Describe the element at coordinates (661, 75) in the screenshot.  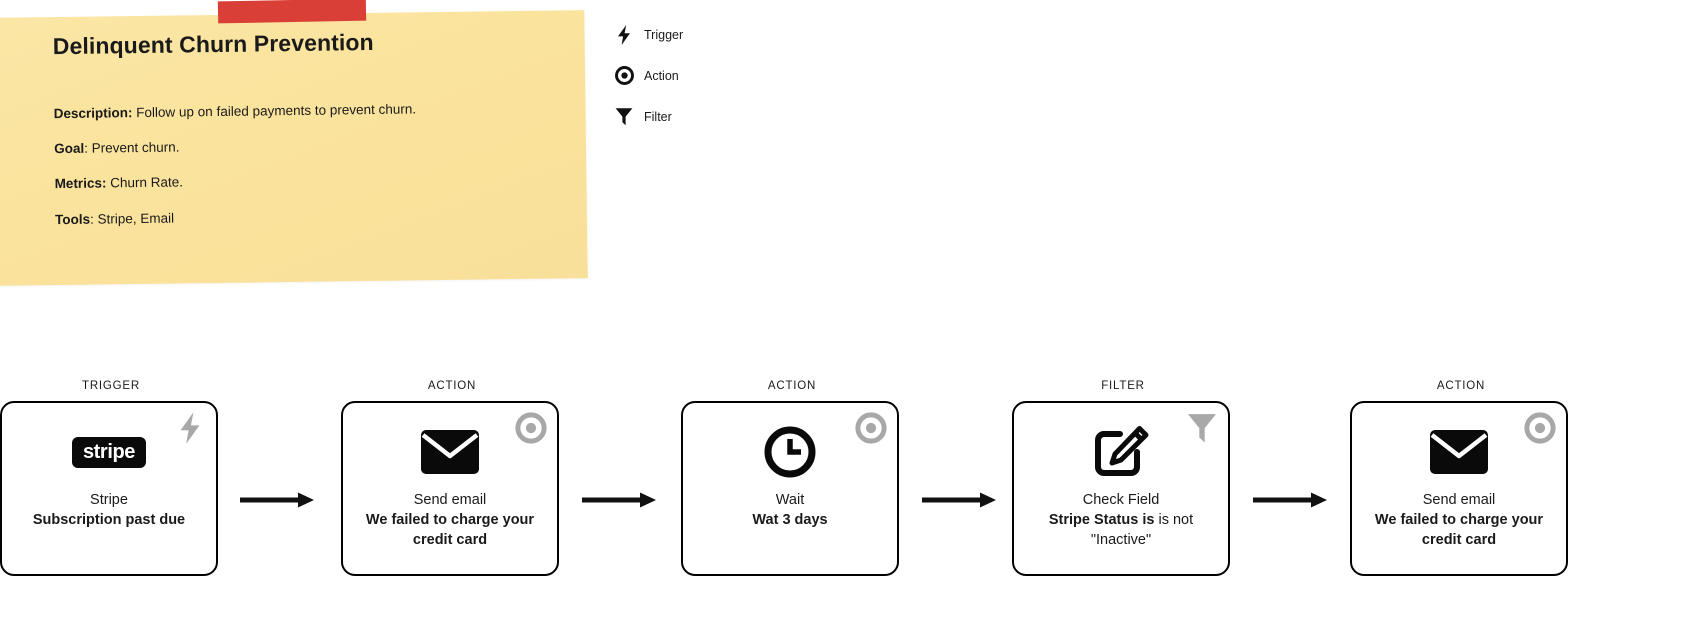
I see `legend-label-action: Action` at that location.